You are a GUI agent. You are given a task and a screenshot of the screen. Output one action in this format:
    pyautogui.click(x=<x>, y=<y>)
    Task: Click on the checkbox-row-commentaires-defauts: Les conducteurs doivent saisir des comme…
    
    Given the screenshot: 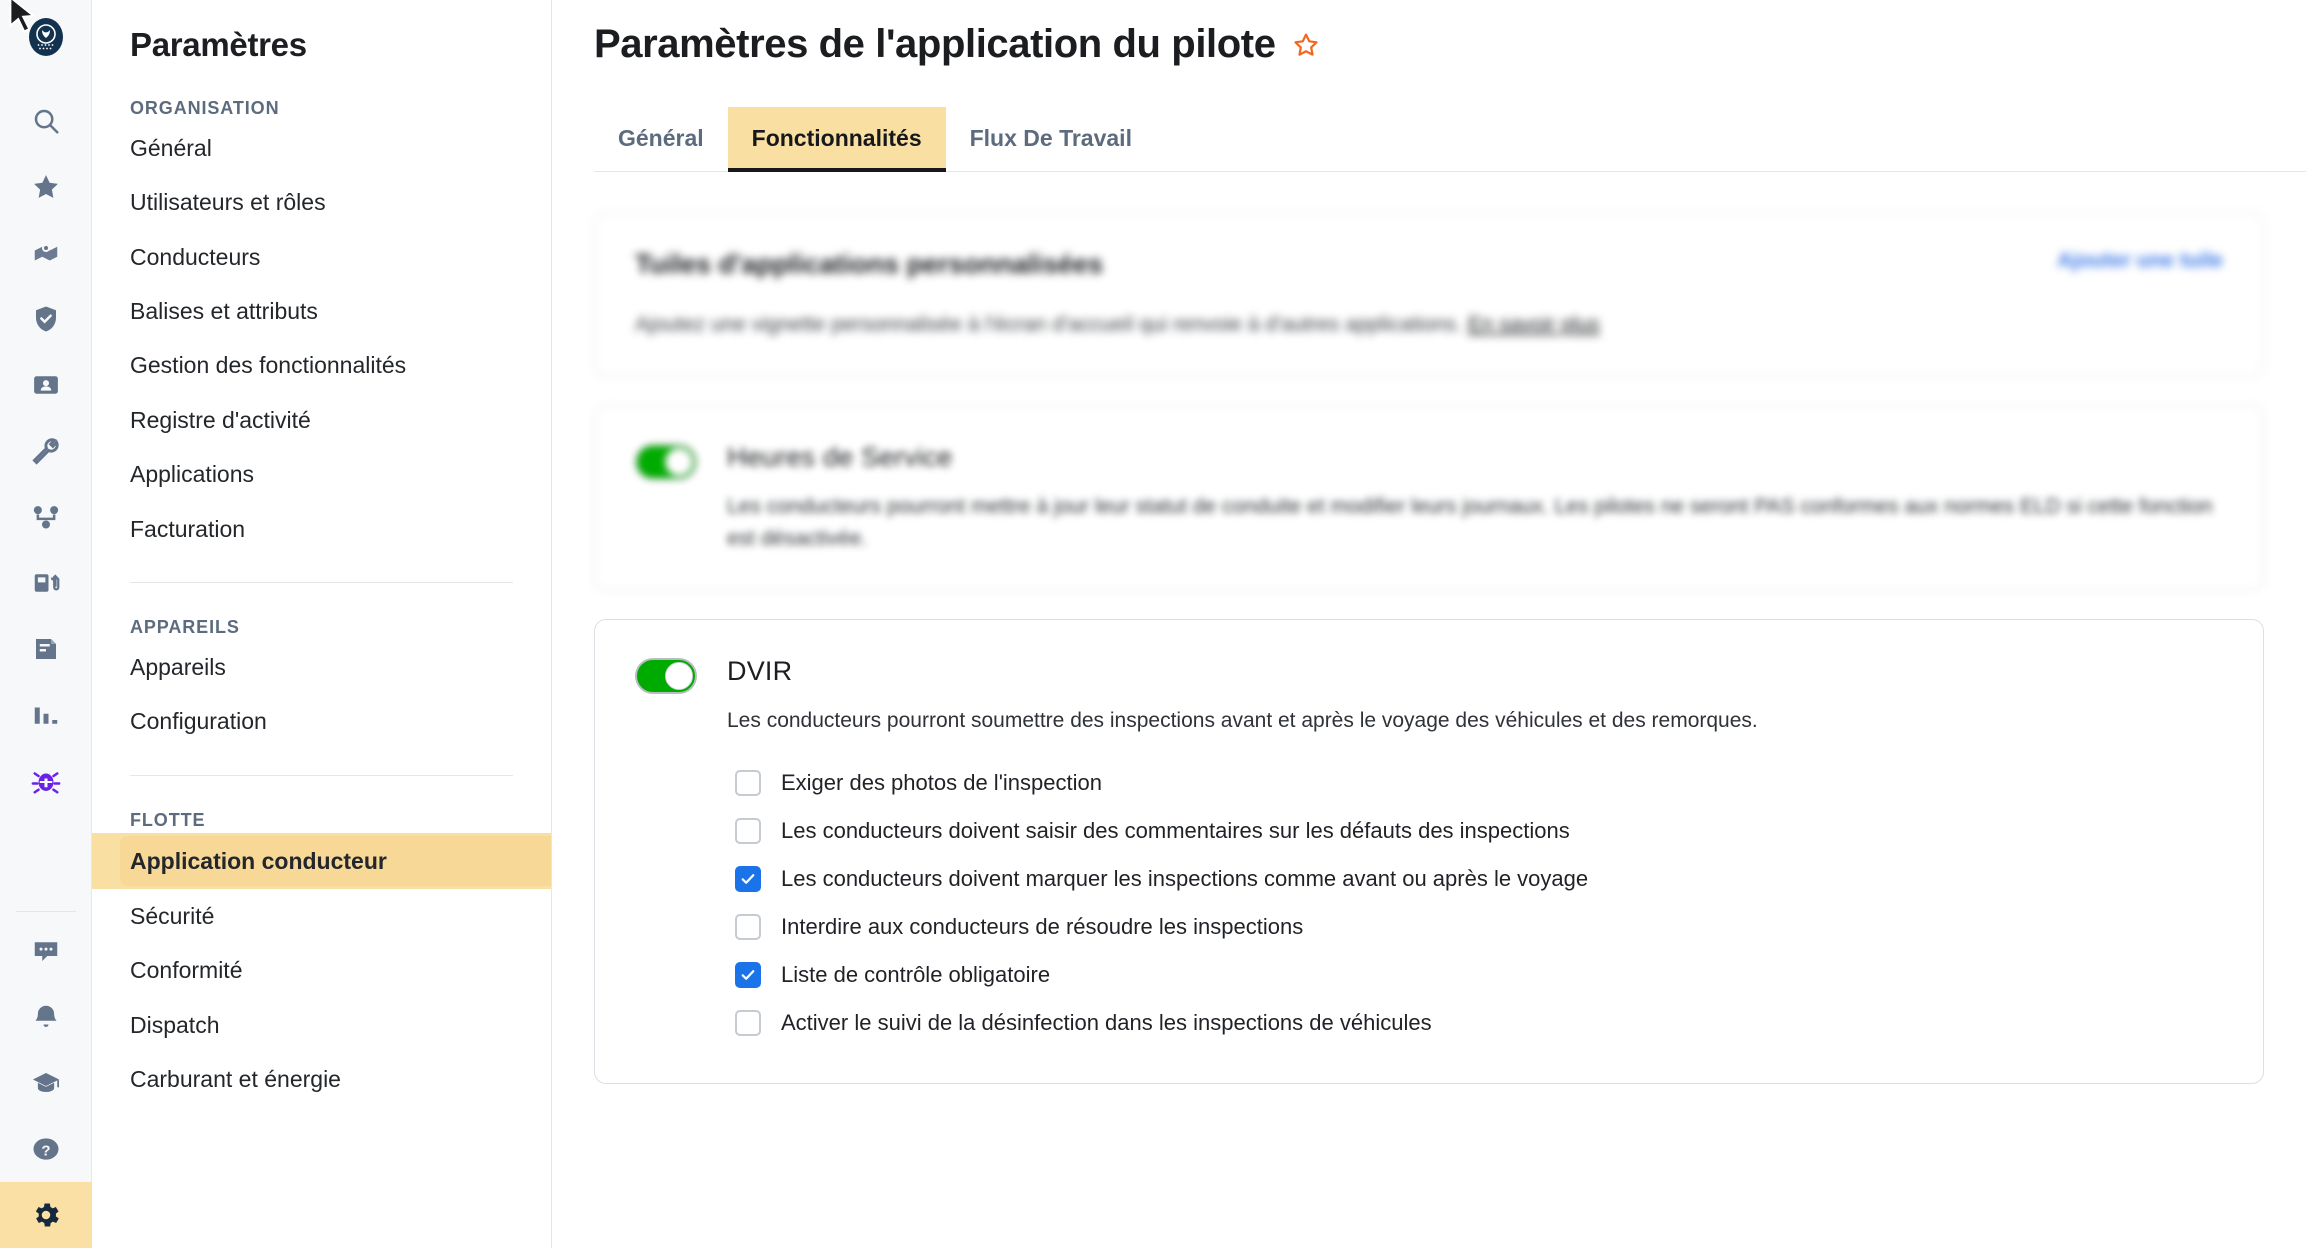 What is the action you would take?
    pyautogui.click(x=1479, y=831)
    